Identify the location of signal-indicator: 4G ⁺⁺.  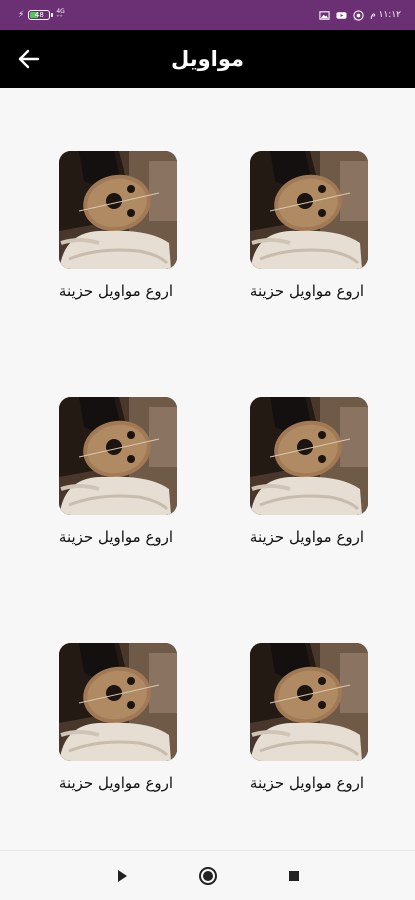
(60, 15).